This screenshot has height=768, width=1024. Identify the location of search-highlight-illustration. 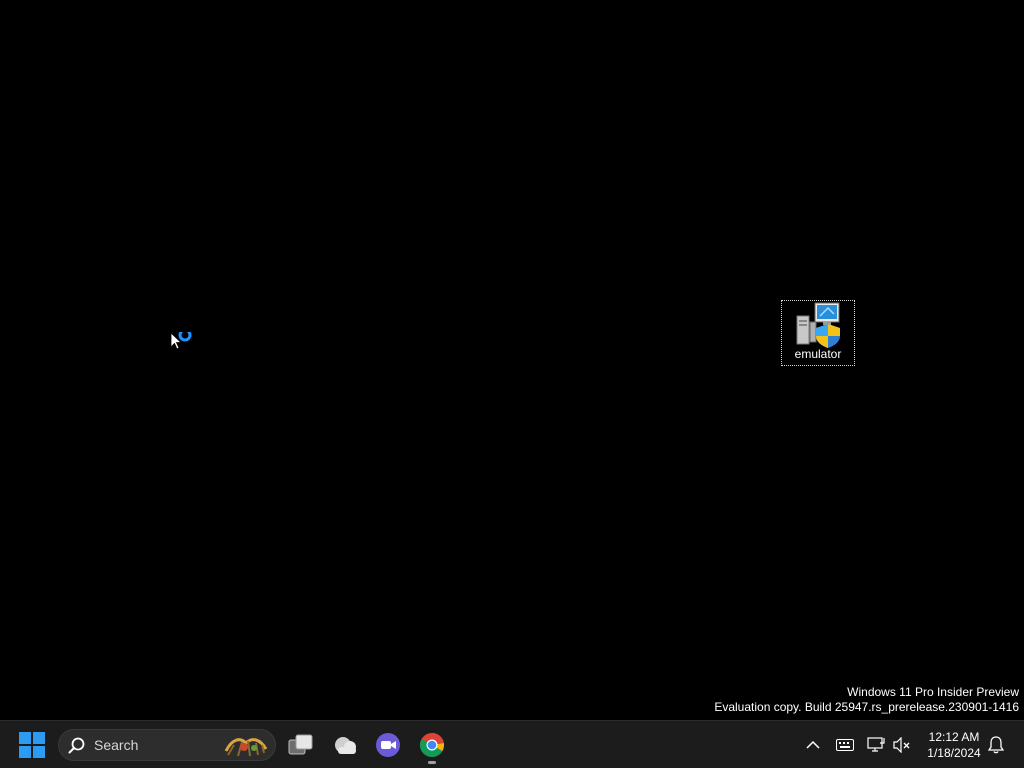
(246, 747).